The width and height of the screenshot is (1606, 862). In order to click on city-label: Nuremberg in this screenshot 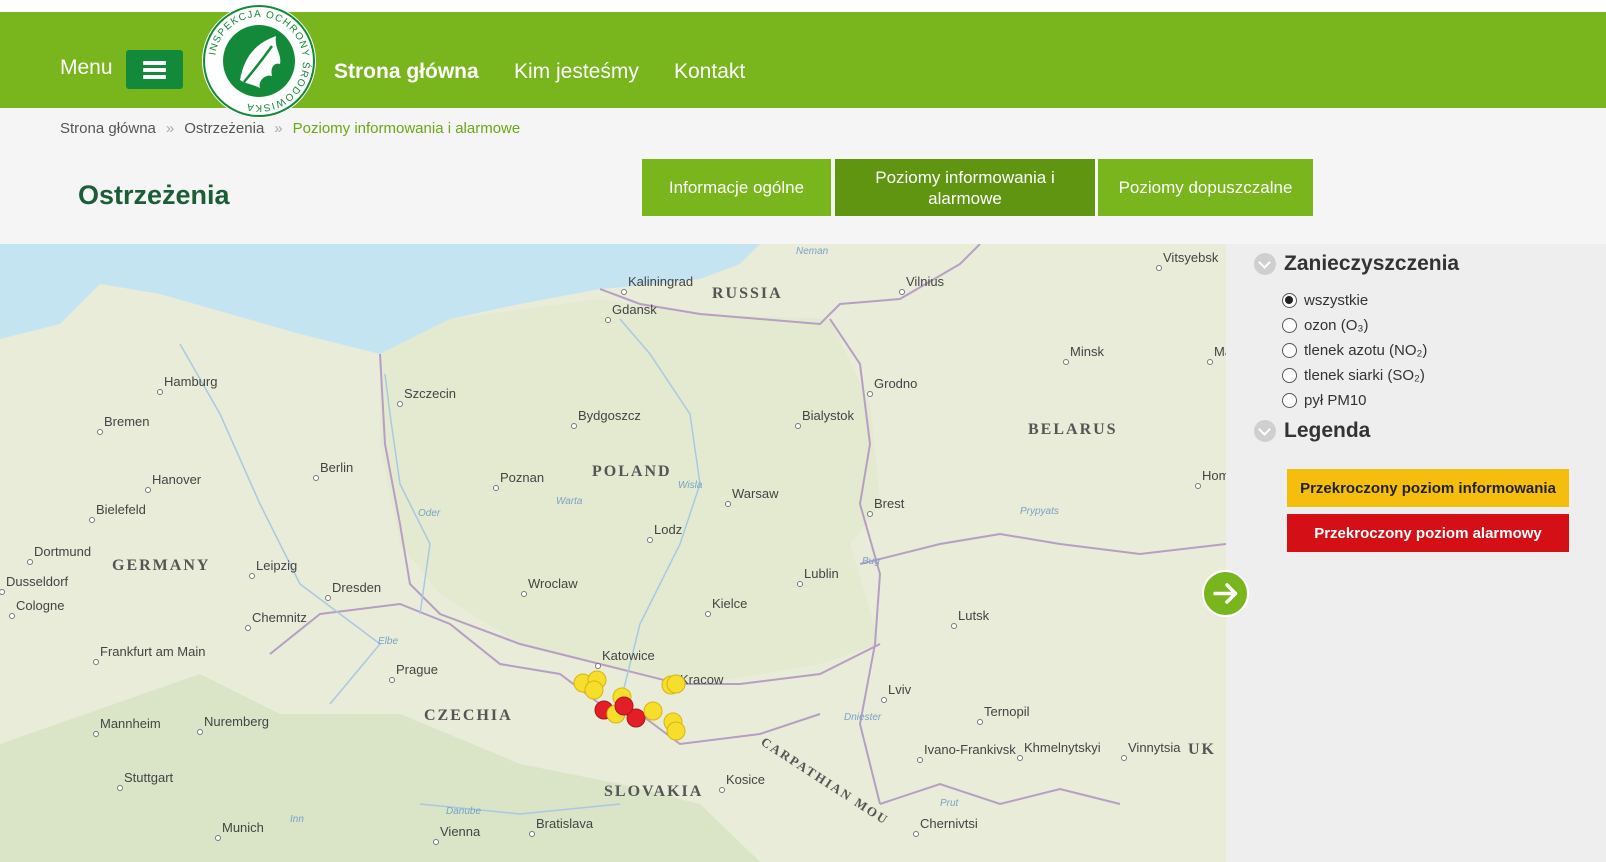, I will do `click(236, 721)`.